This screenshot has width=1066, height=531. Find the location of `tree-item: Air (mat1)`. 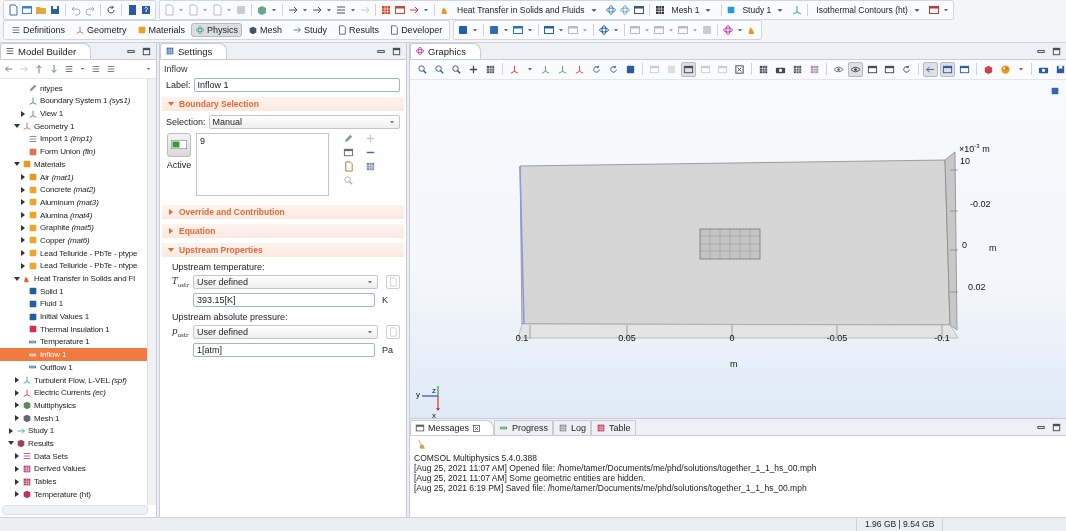

tree-item: Air (mat1) is located at coordinates (73, 177).